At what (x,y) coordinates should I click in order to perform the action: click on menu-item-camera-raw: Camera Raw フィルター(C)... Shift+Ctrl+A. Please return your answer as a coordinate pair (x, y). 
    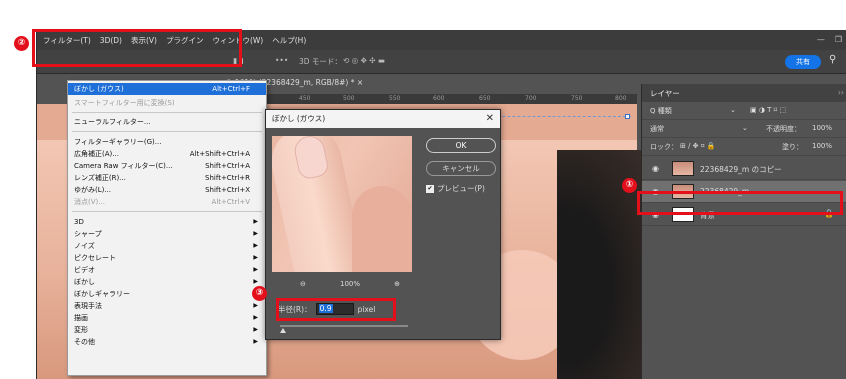
    Looking at the image, I should click on (167, 166).